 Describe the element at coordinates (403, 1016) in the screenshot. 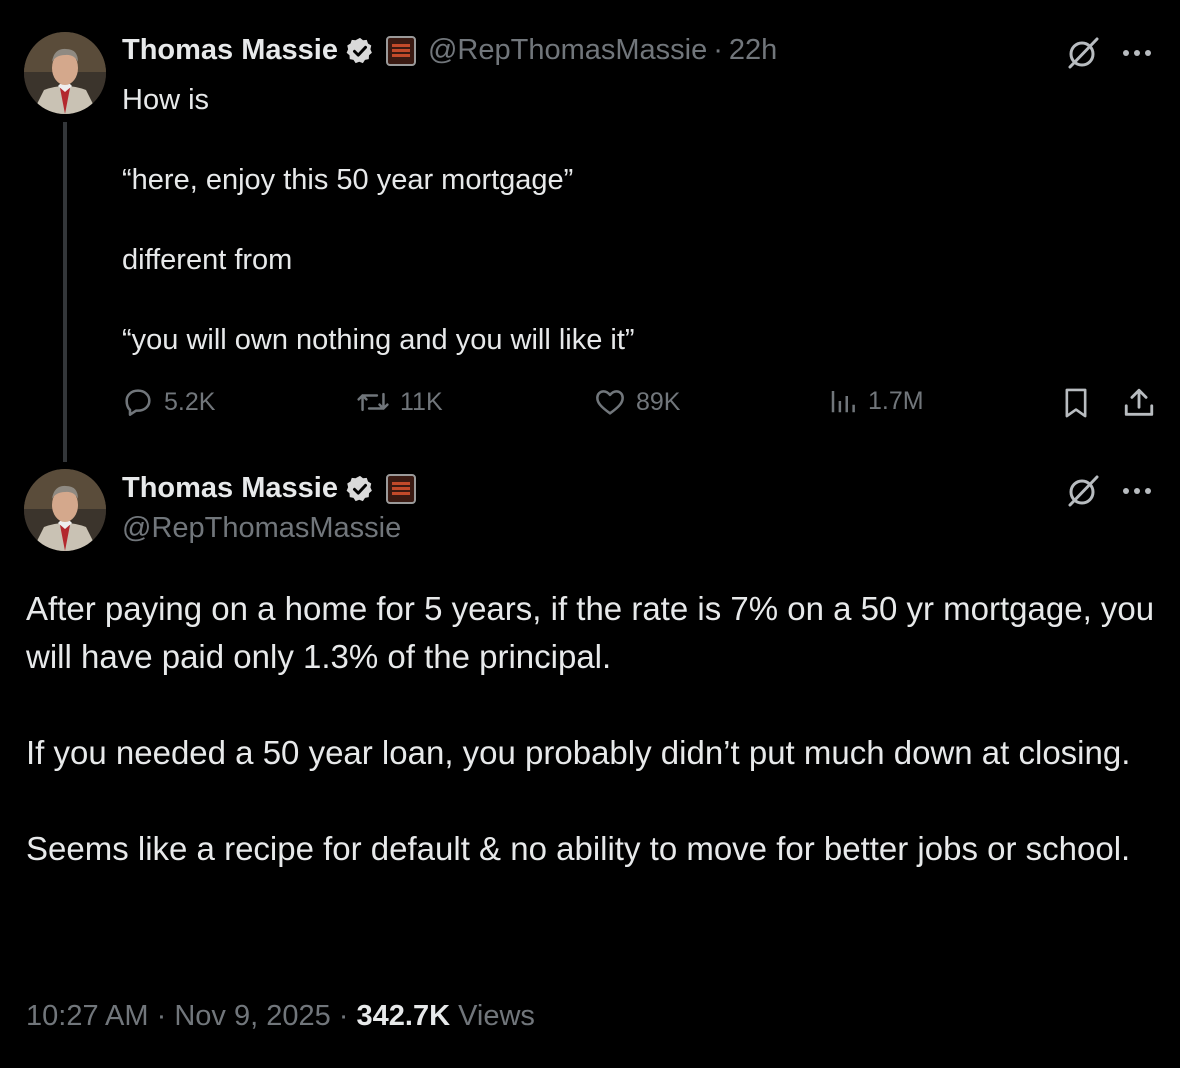

I see `views-total: 342.7K` at that location.